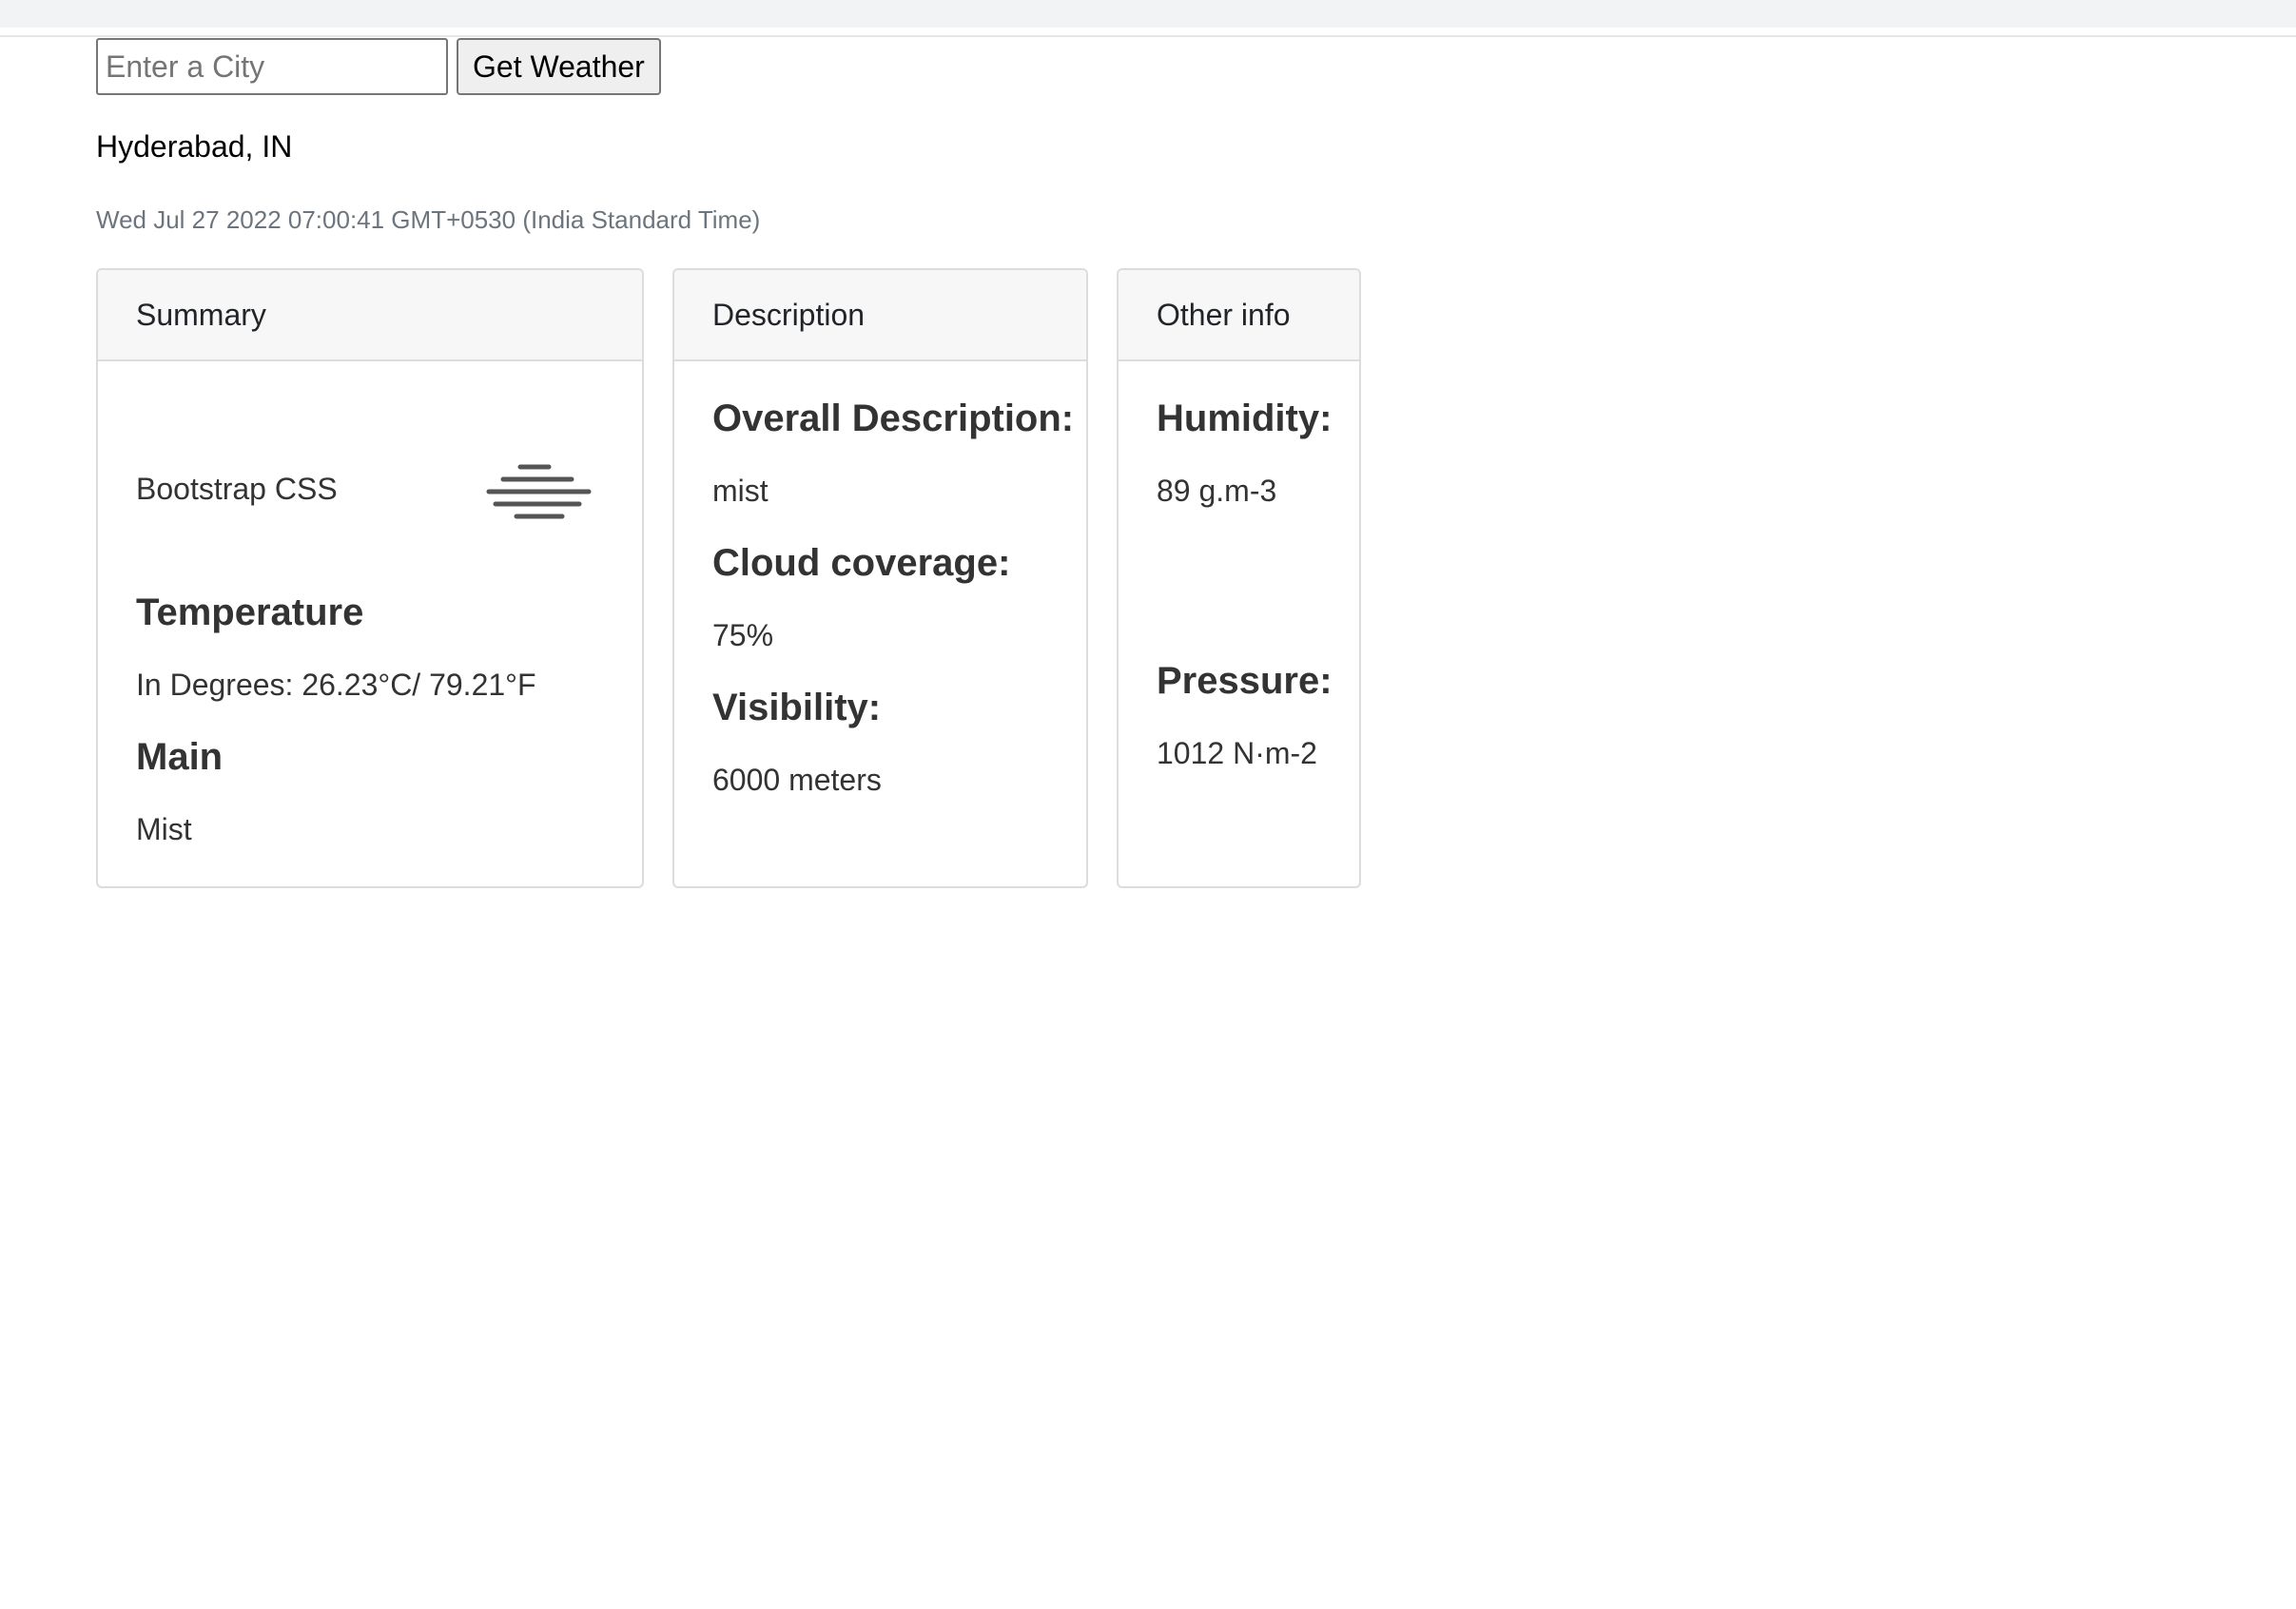 This screenshot has height=1609, width=2296. What do you see at coordinates (1245, 681) in the screenshot?
I see `pressure-title: Pressure:` at bounding box center [1245, 681].